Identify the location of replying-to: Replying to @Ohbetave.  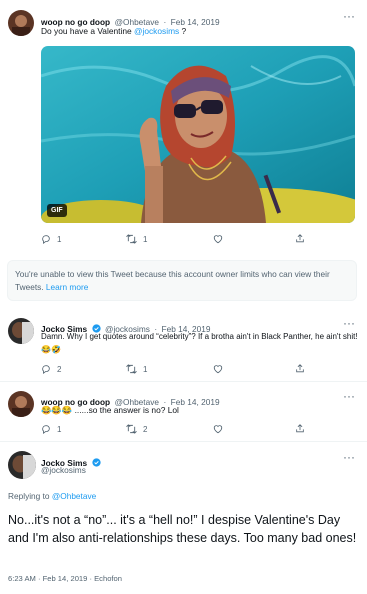
(52, 496).